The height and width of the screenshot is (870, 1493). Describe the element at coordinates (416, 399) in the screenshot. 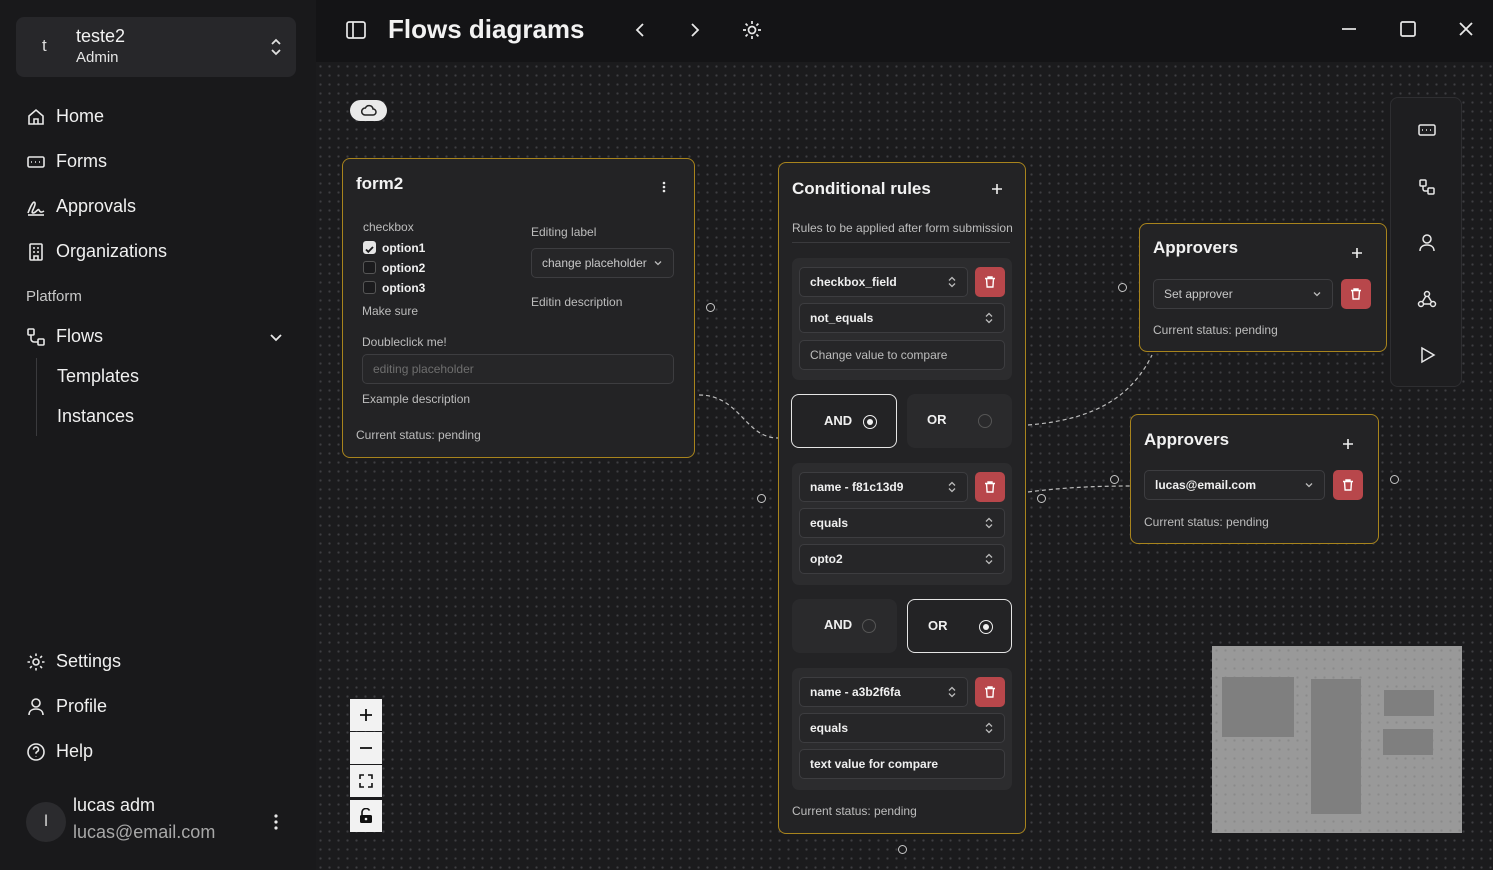

I see `text-field-description: Example description` at that location.